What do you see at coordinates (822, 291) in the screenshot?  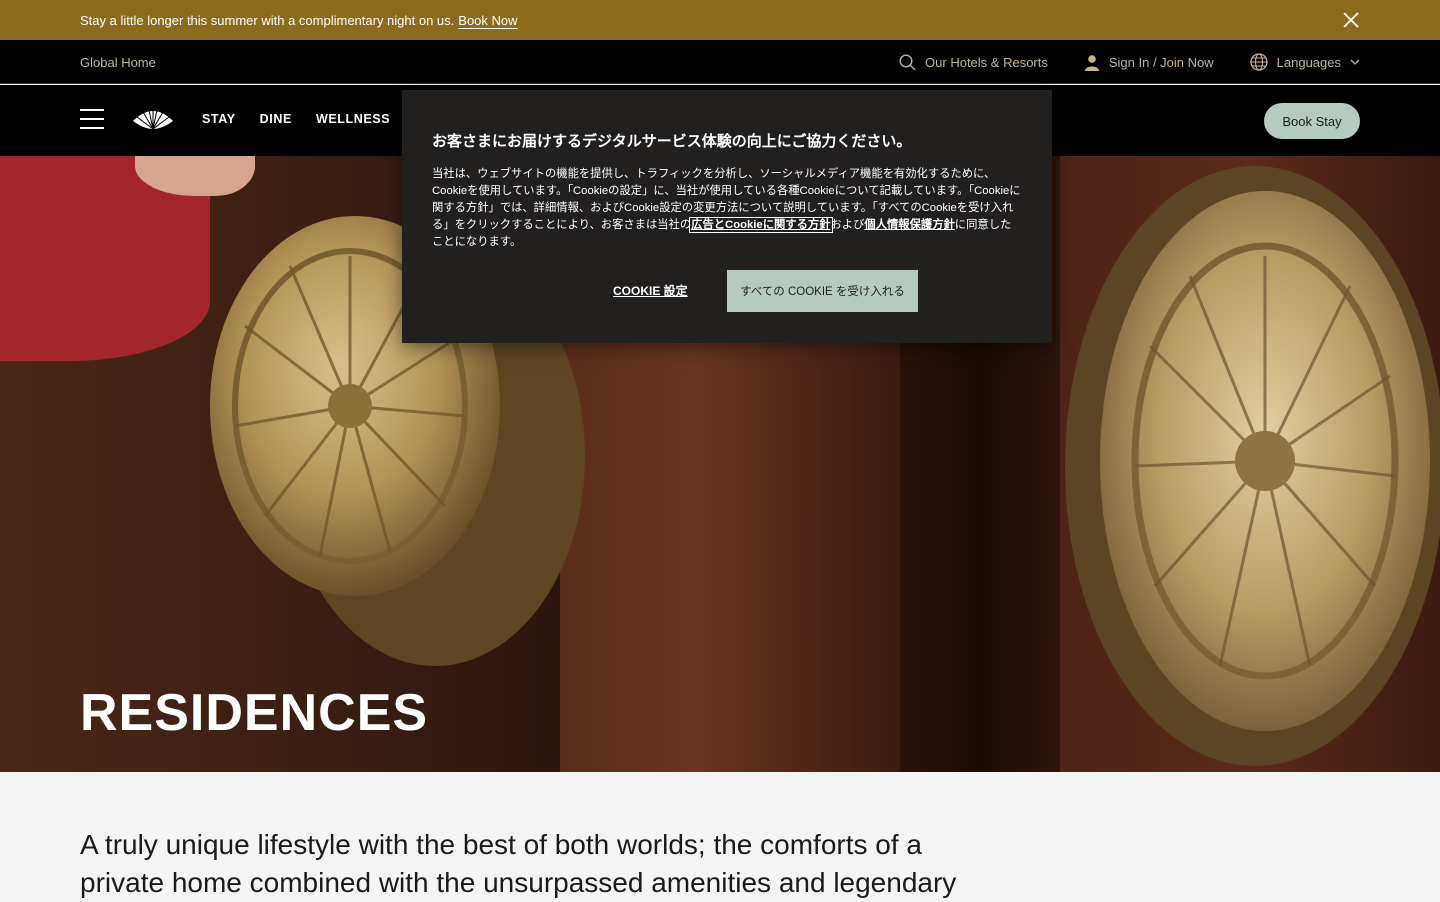 I see `accept-all-cookies-button: すべての COOKIE を受け入れる` at bounding box center [822, 291].